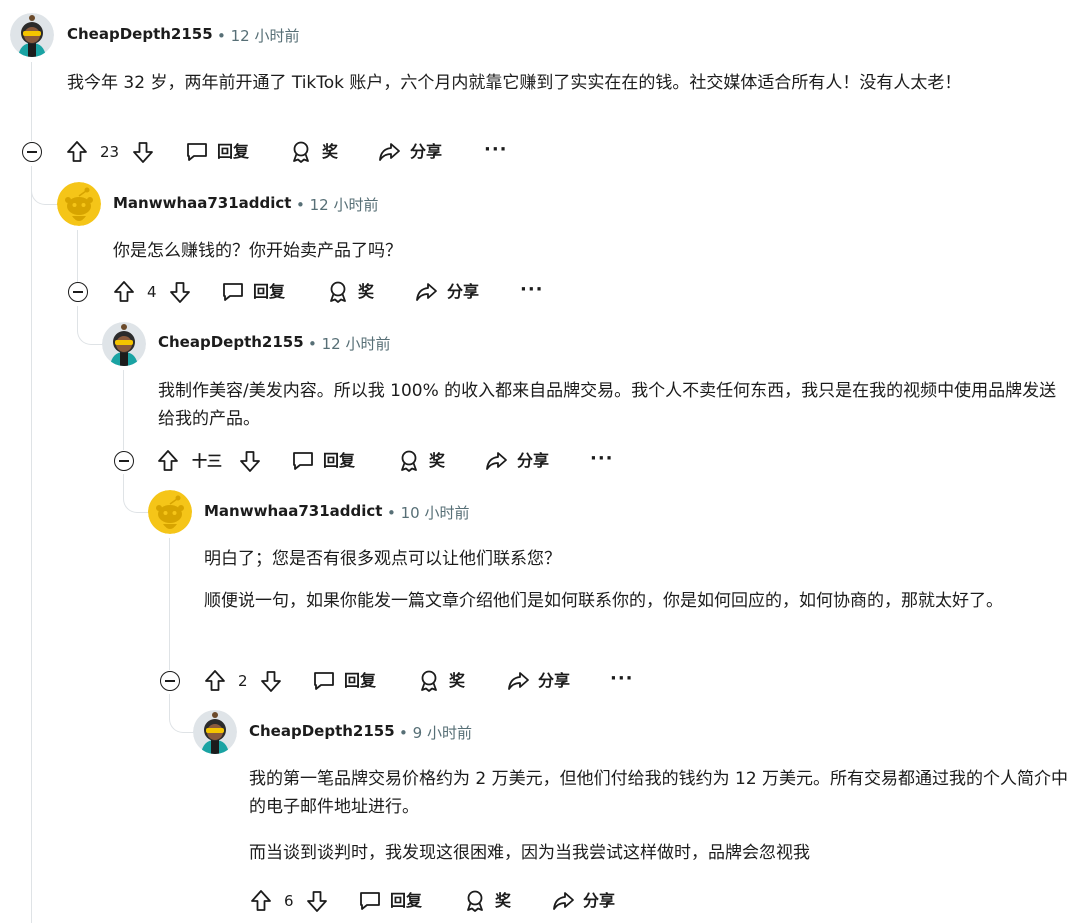 This screenshot has width=1080, height=923. Describe the element at coordinates (435, 513) in the screenshot. I see `time-text: 10 小时前` at that location.